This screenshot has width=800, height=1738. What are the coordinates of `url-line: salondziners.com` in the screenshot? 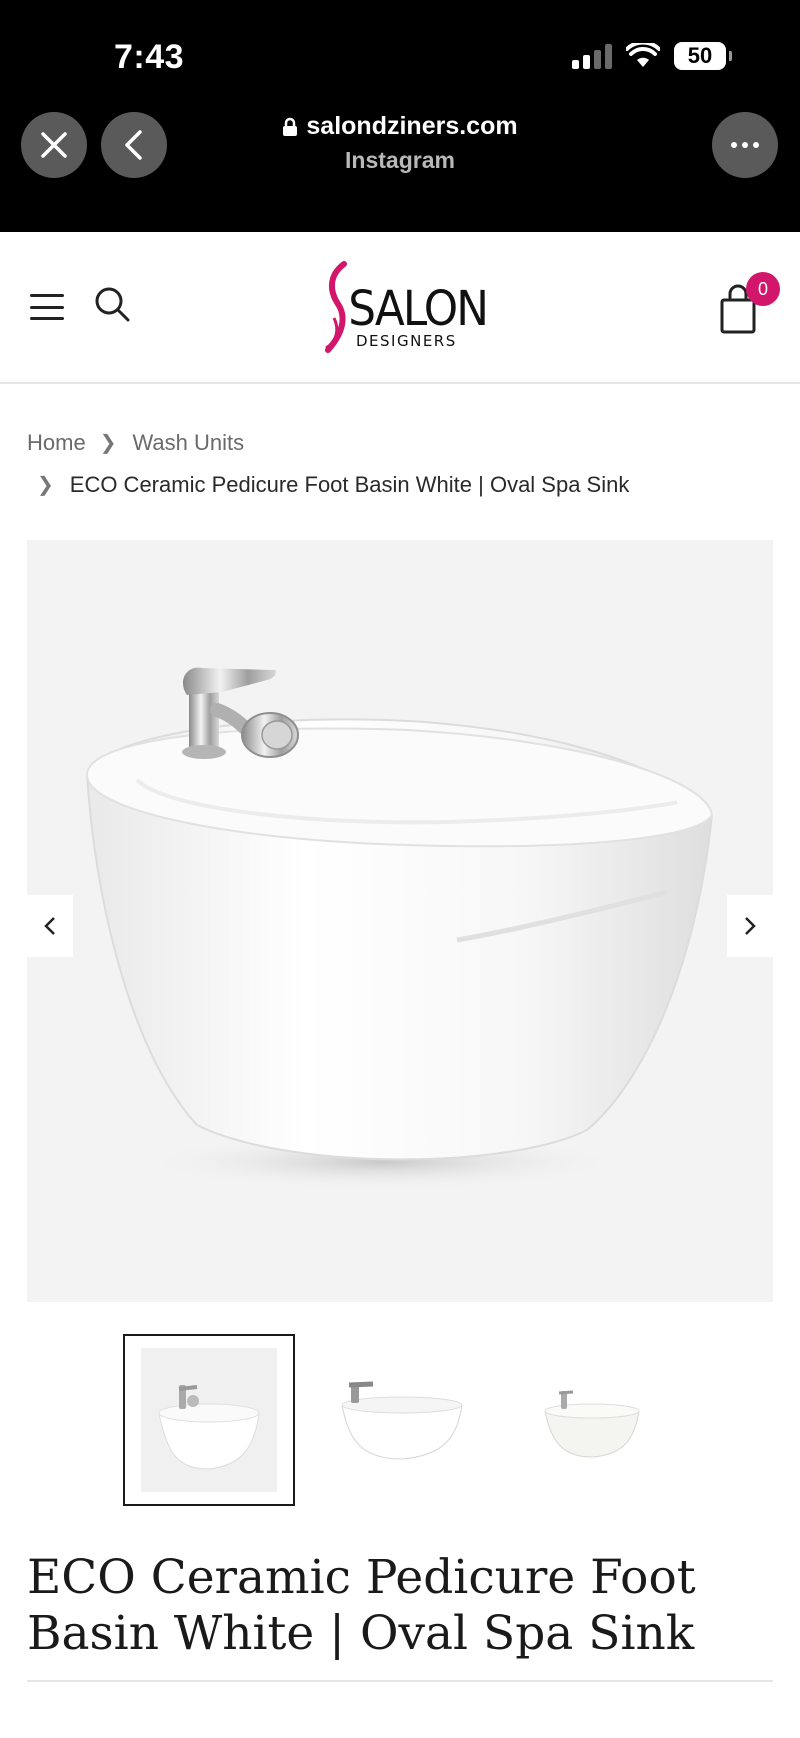 It's located at (400, 126).